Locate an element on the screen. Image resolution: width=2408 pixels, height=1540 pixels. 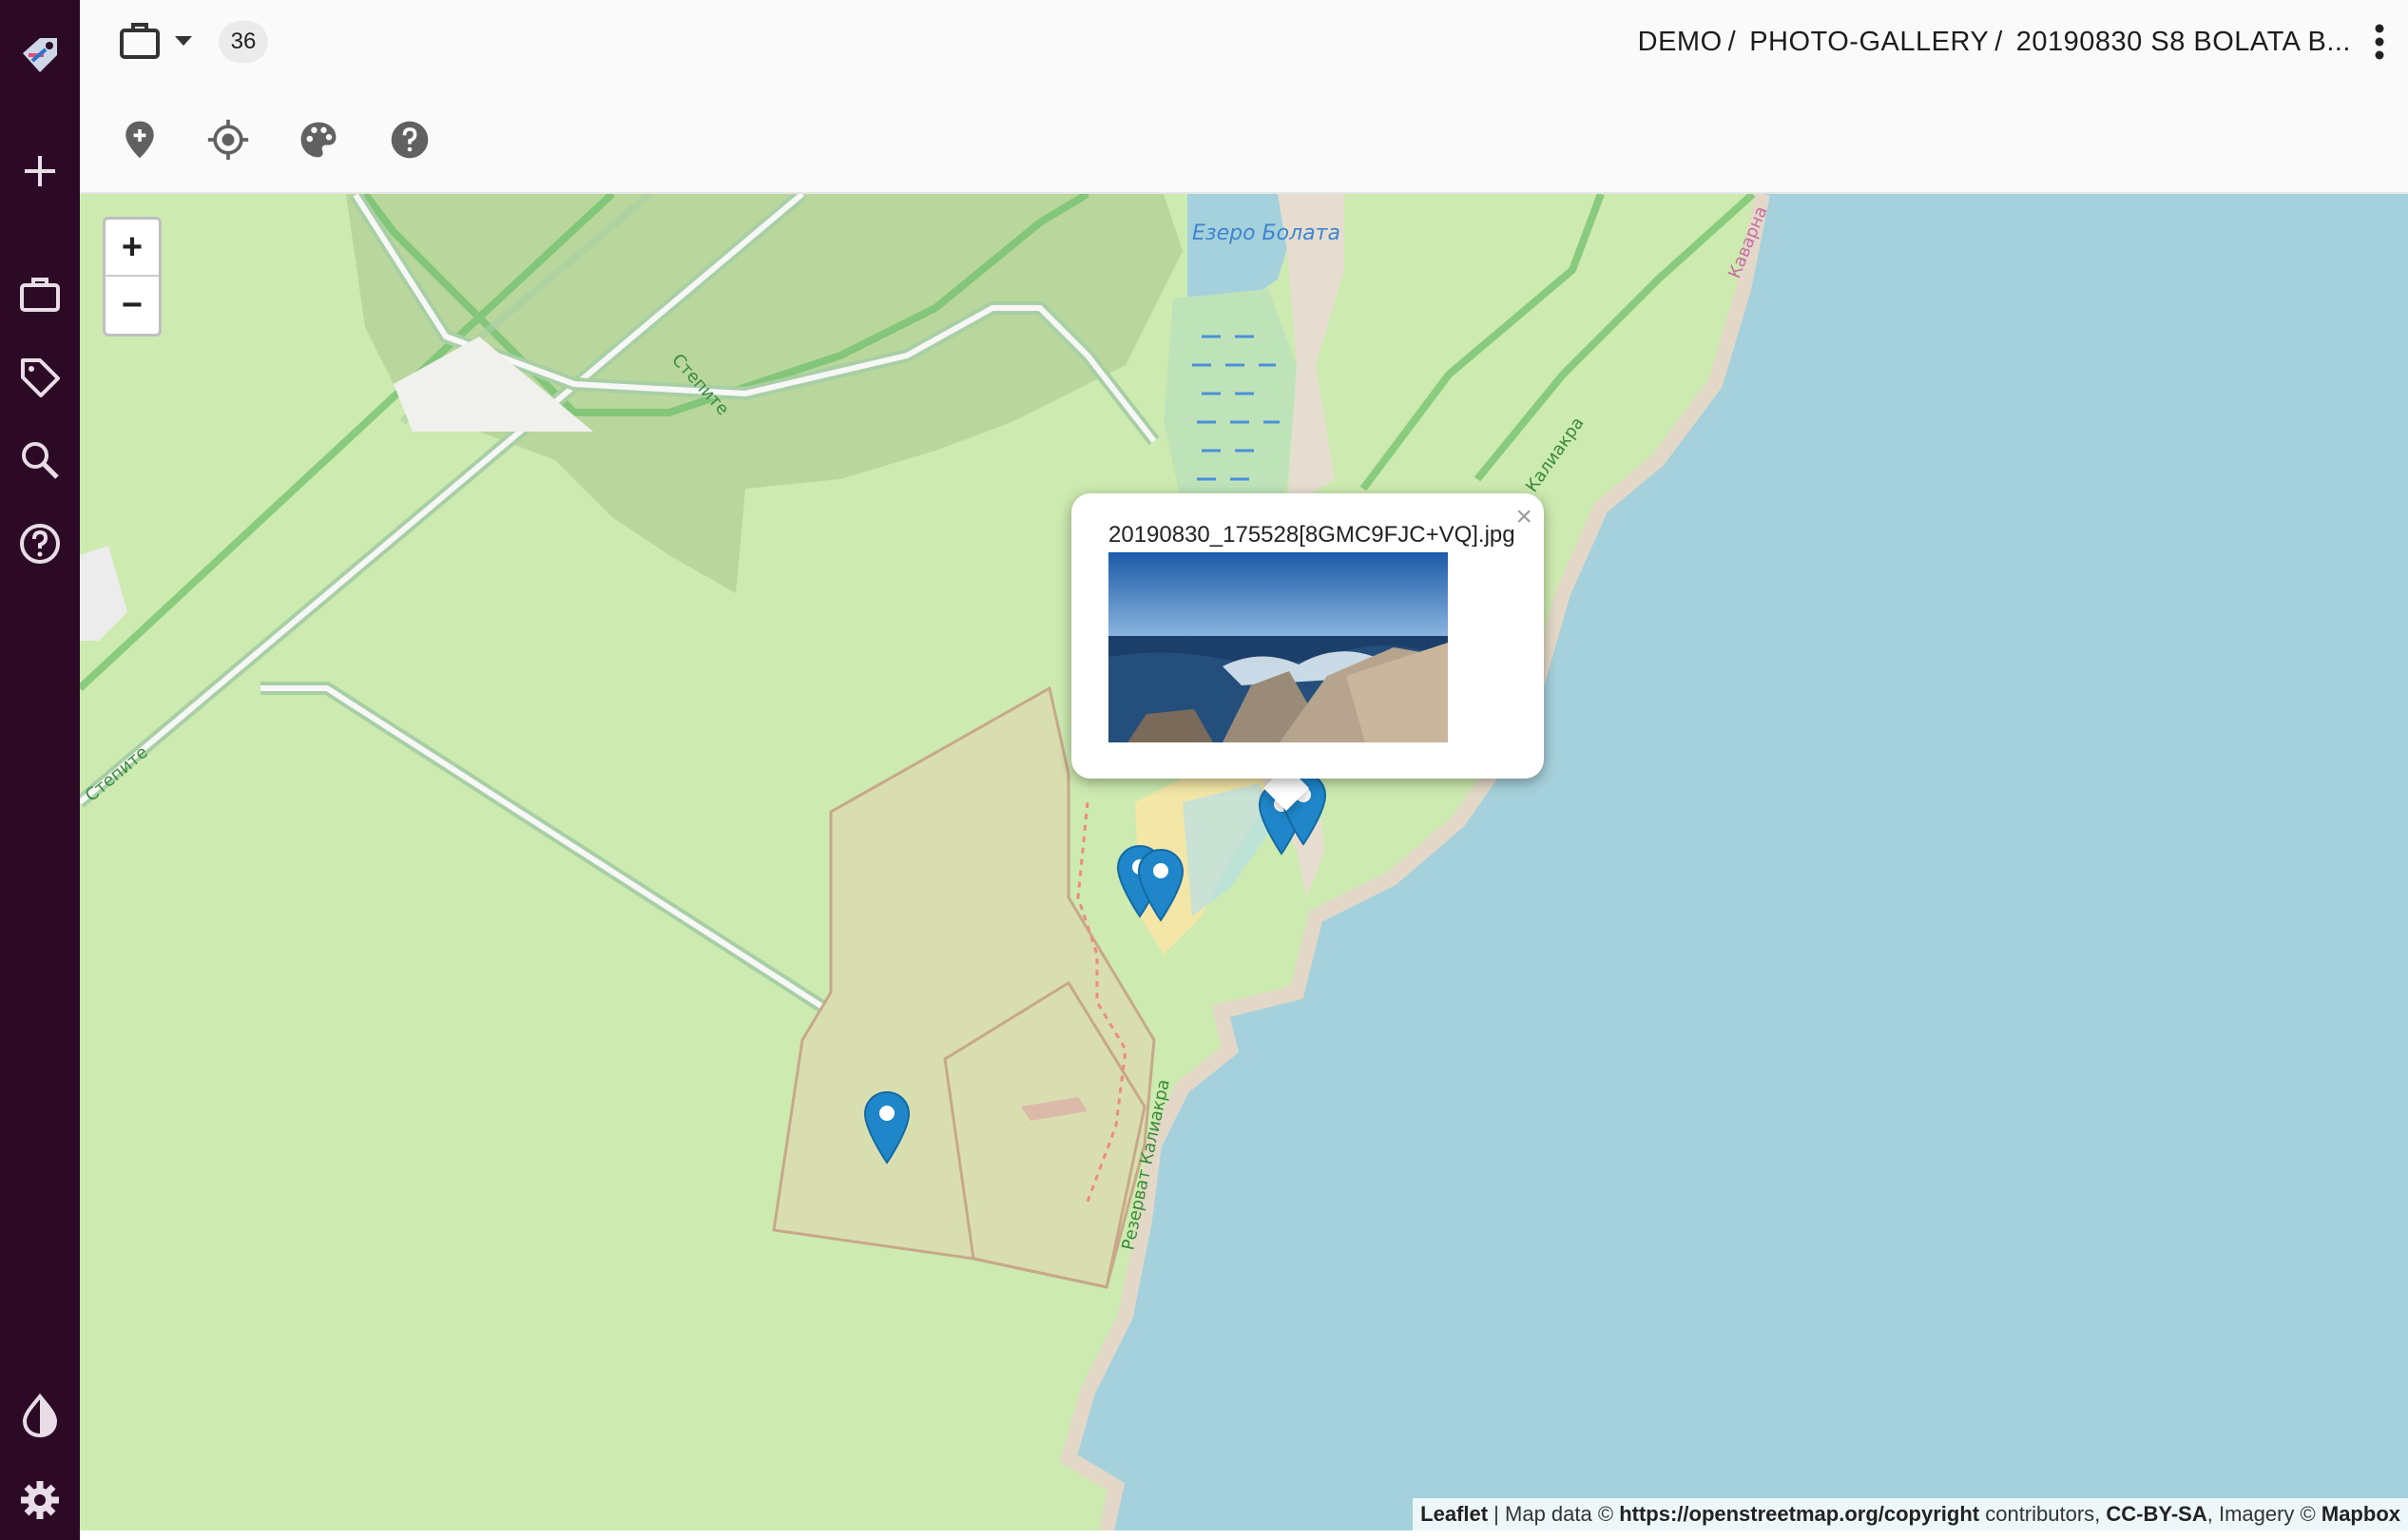
search-icon is located at coordinates (40, 460).